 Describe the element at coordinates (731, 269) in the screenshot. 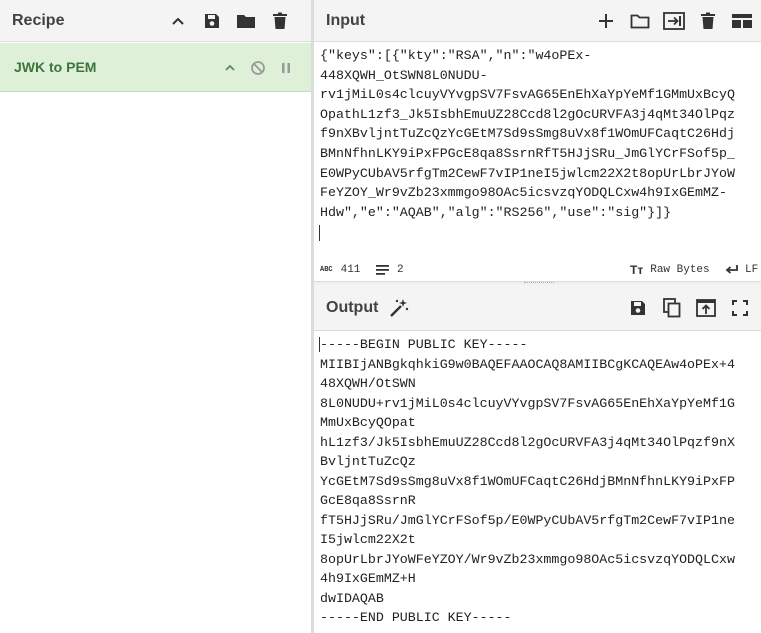

I see `return-arrow-icon` at that location.